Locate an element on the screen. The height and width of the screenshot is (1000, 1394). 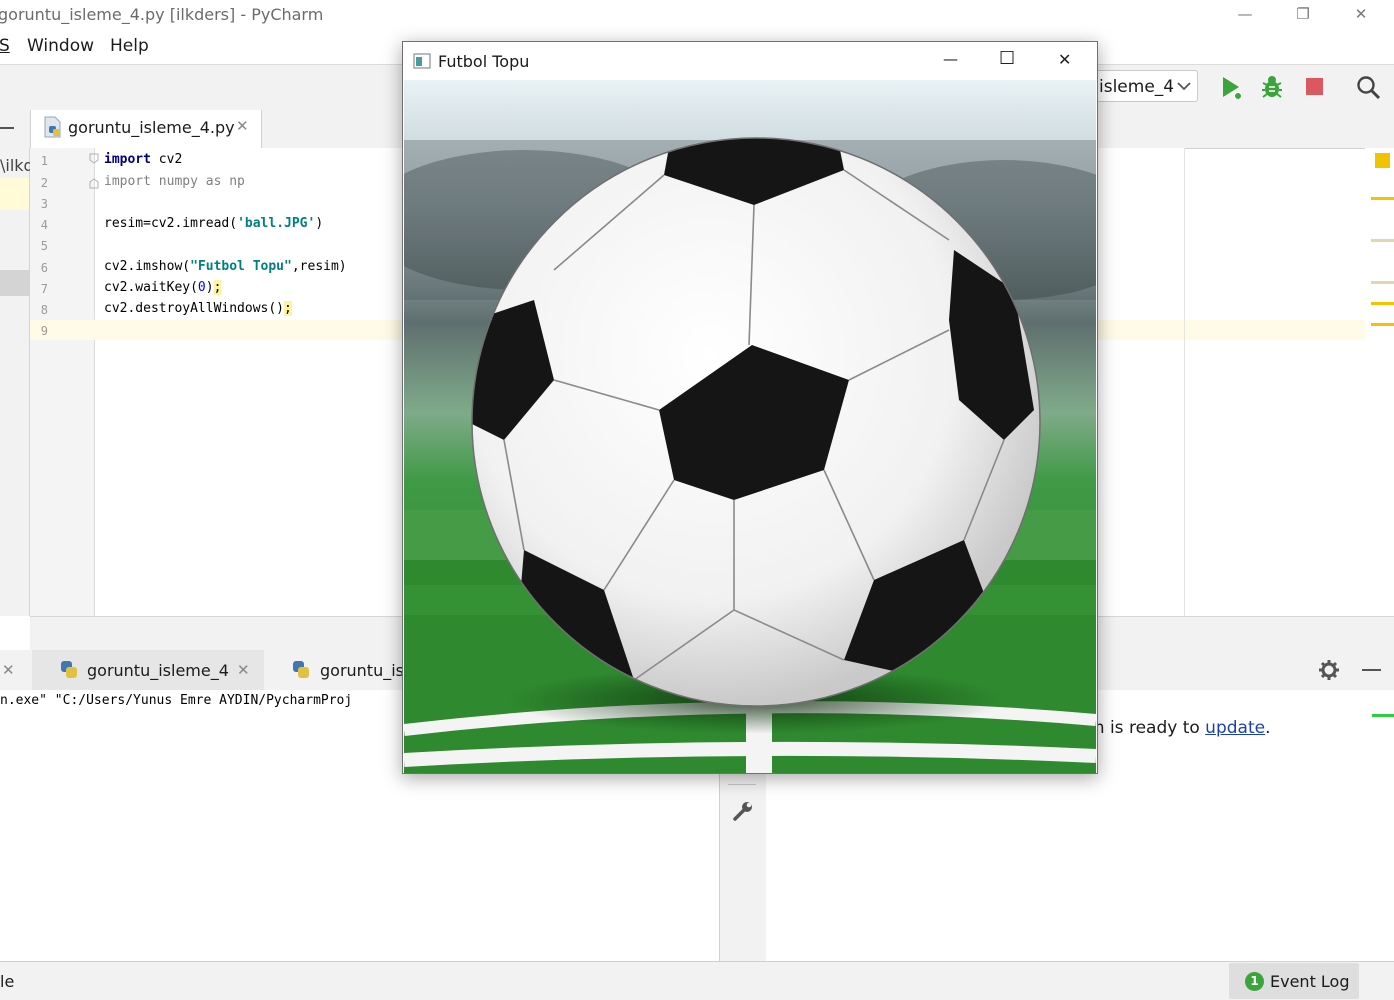
line-number: 5 is located at coordinates (44, 246).